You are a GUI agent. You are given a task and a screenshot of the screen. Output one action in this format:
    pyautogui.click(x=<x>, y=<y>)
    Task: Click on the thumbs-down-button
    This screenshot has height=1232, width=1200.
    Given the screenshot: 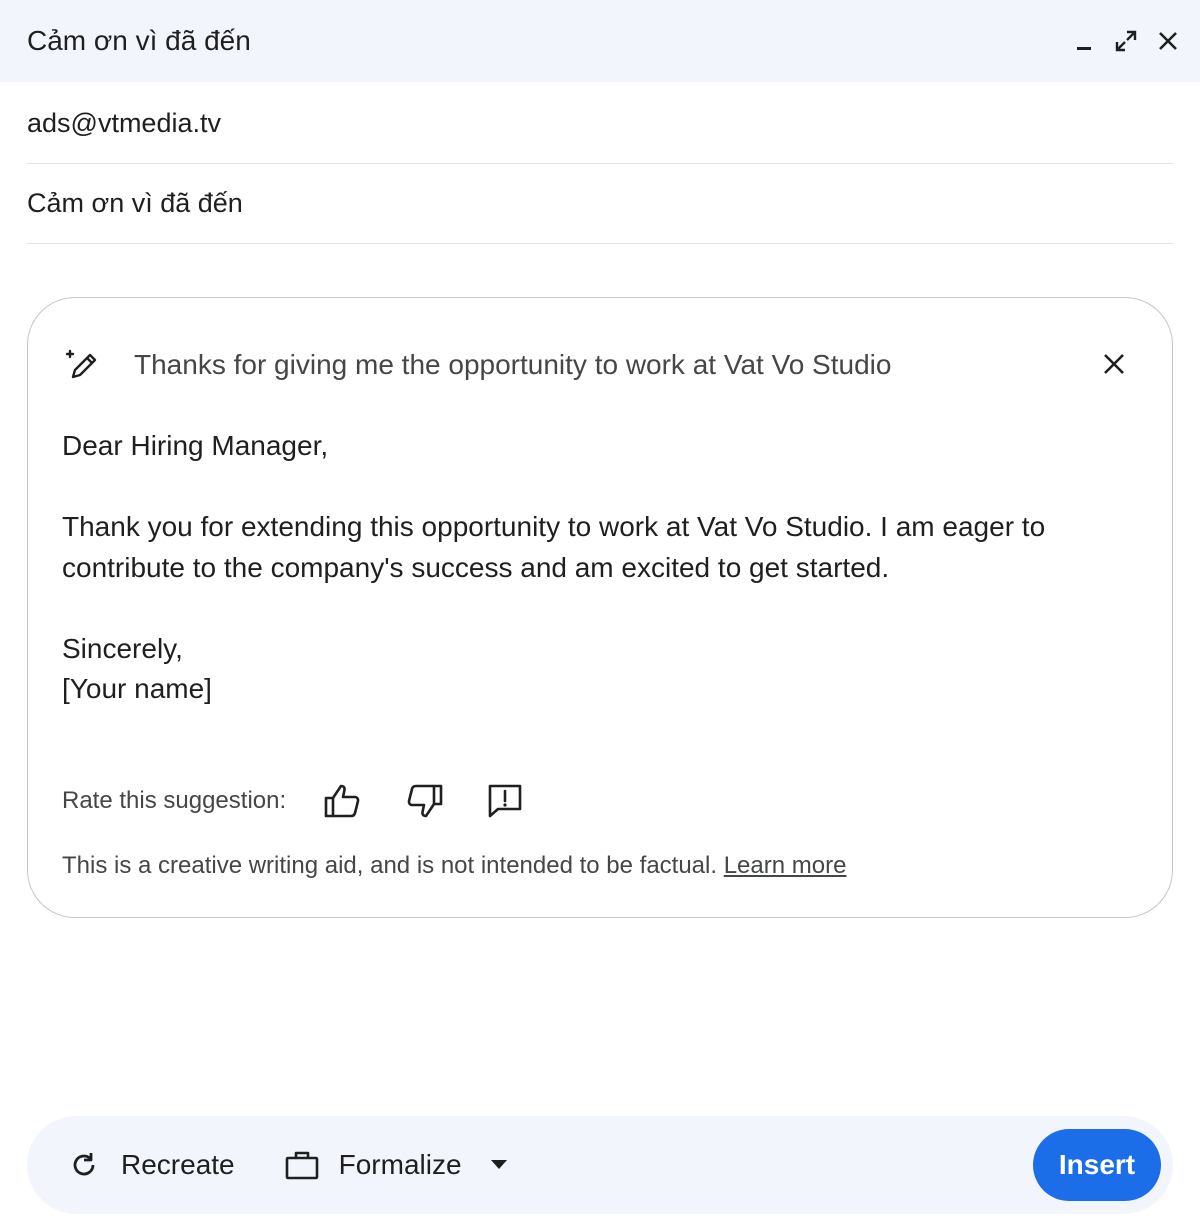 What is the action you would take?
    pyautogui.click(x=424, y=801)
    